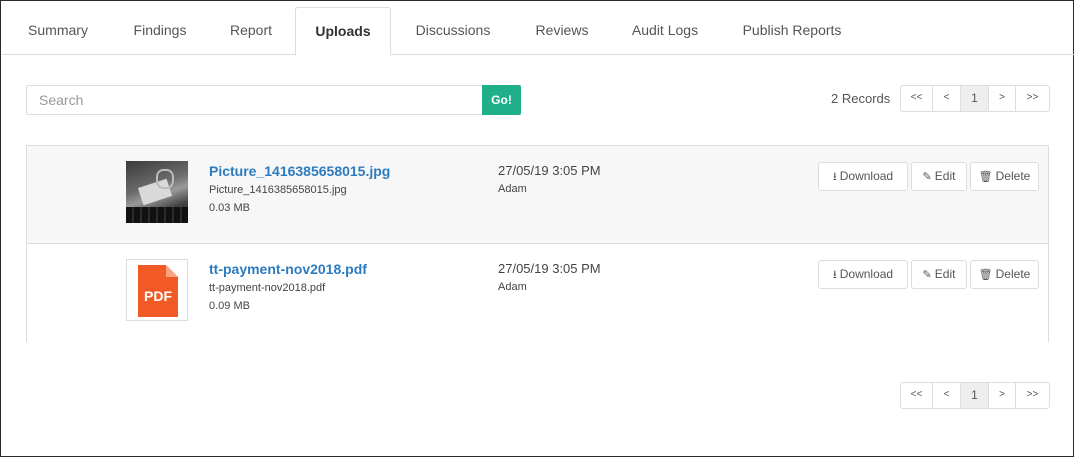  Describe the element at coordinates (229, 208) in the screenshot. I see `file-size: 0.03 MB` at that location.